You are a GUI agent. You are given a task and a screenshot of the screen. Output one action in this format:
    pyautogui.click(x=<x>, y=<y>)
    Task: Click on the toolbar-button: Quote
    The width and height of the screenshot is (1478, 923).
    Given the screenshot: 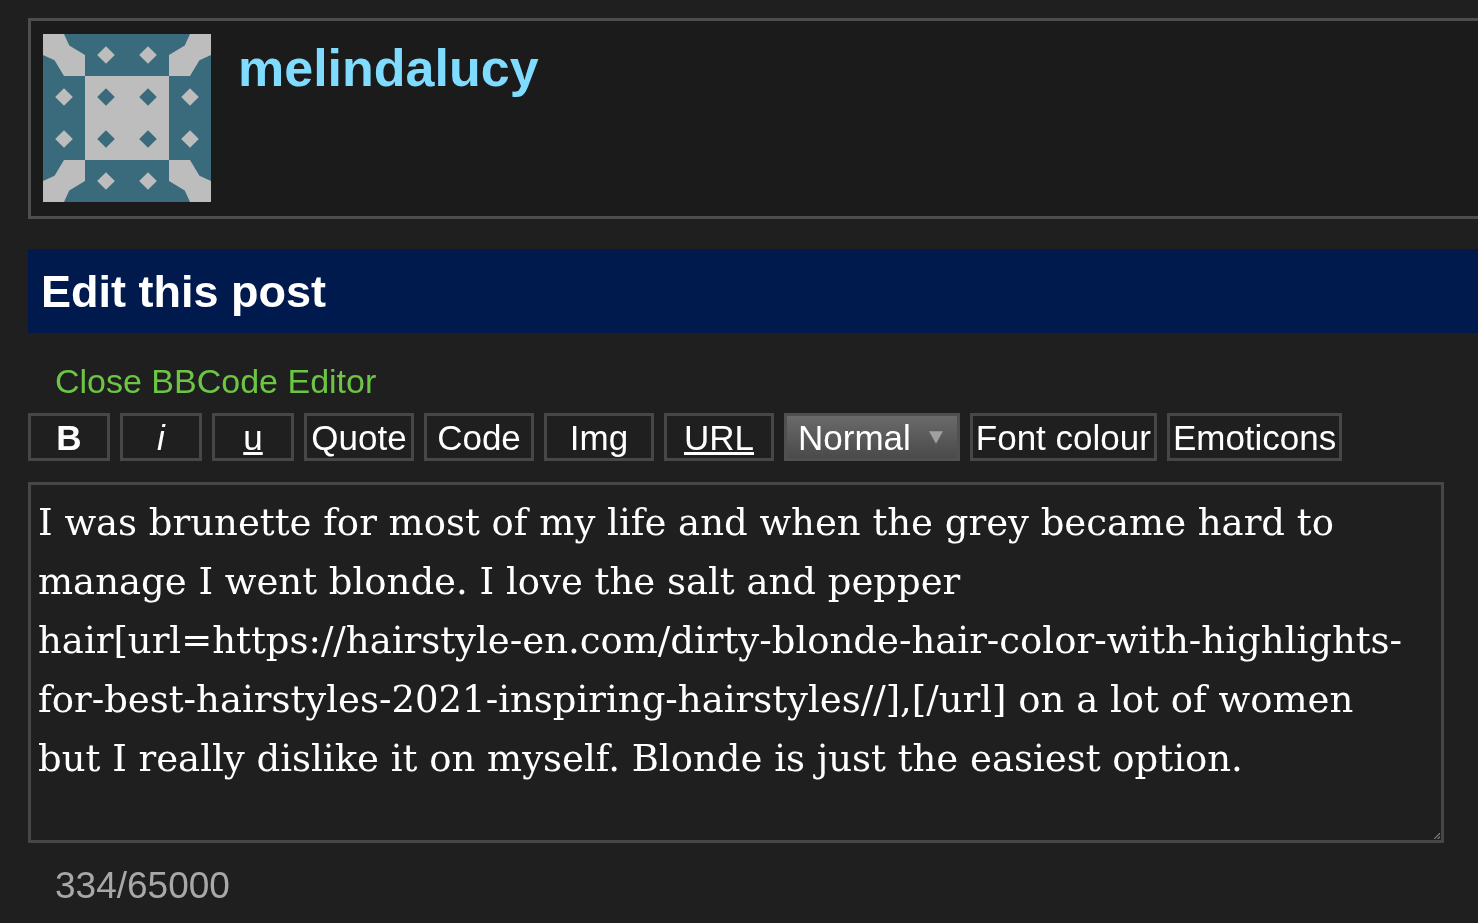 What is the action you would take?
    pyautogui.click(x=359, y=437)
    